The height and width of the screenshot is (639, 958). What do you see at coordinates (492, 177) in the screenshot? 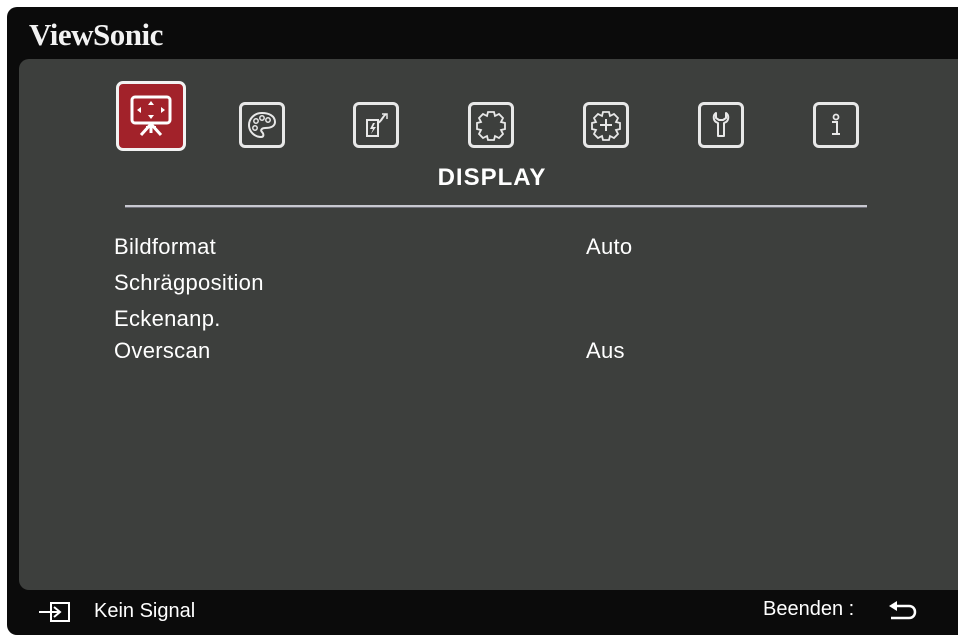
I see `section-title: DISPLAY` at bounding box center [492, 177].